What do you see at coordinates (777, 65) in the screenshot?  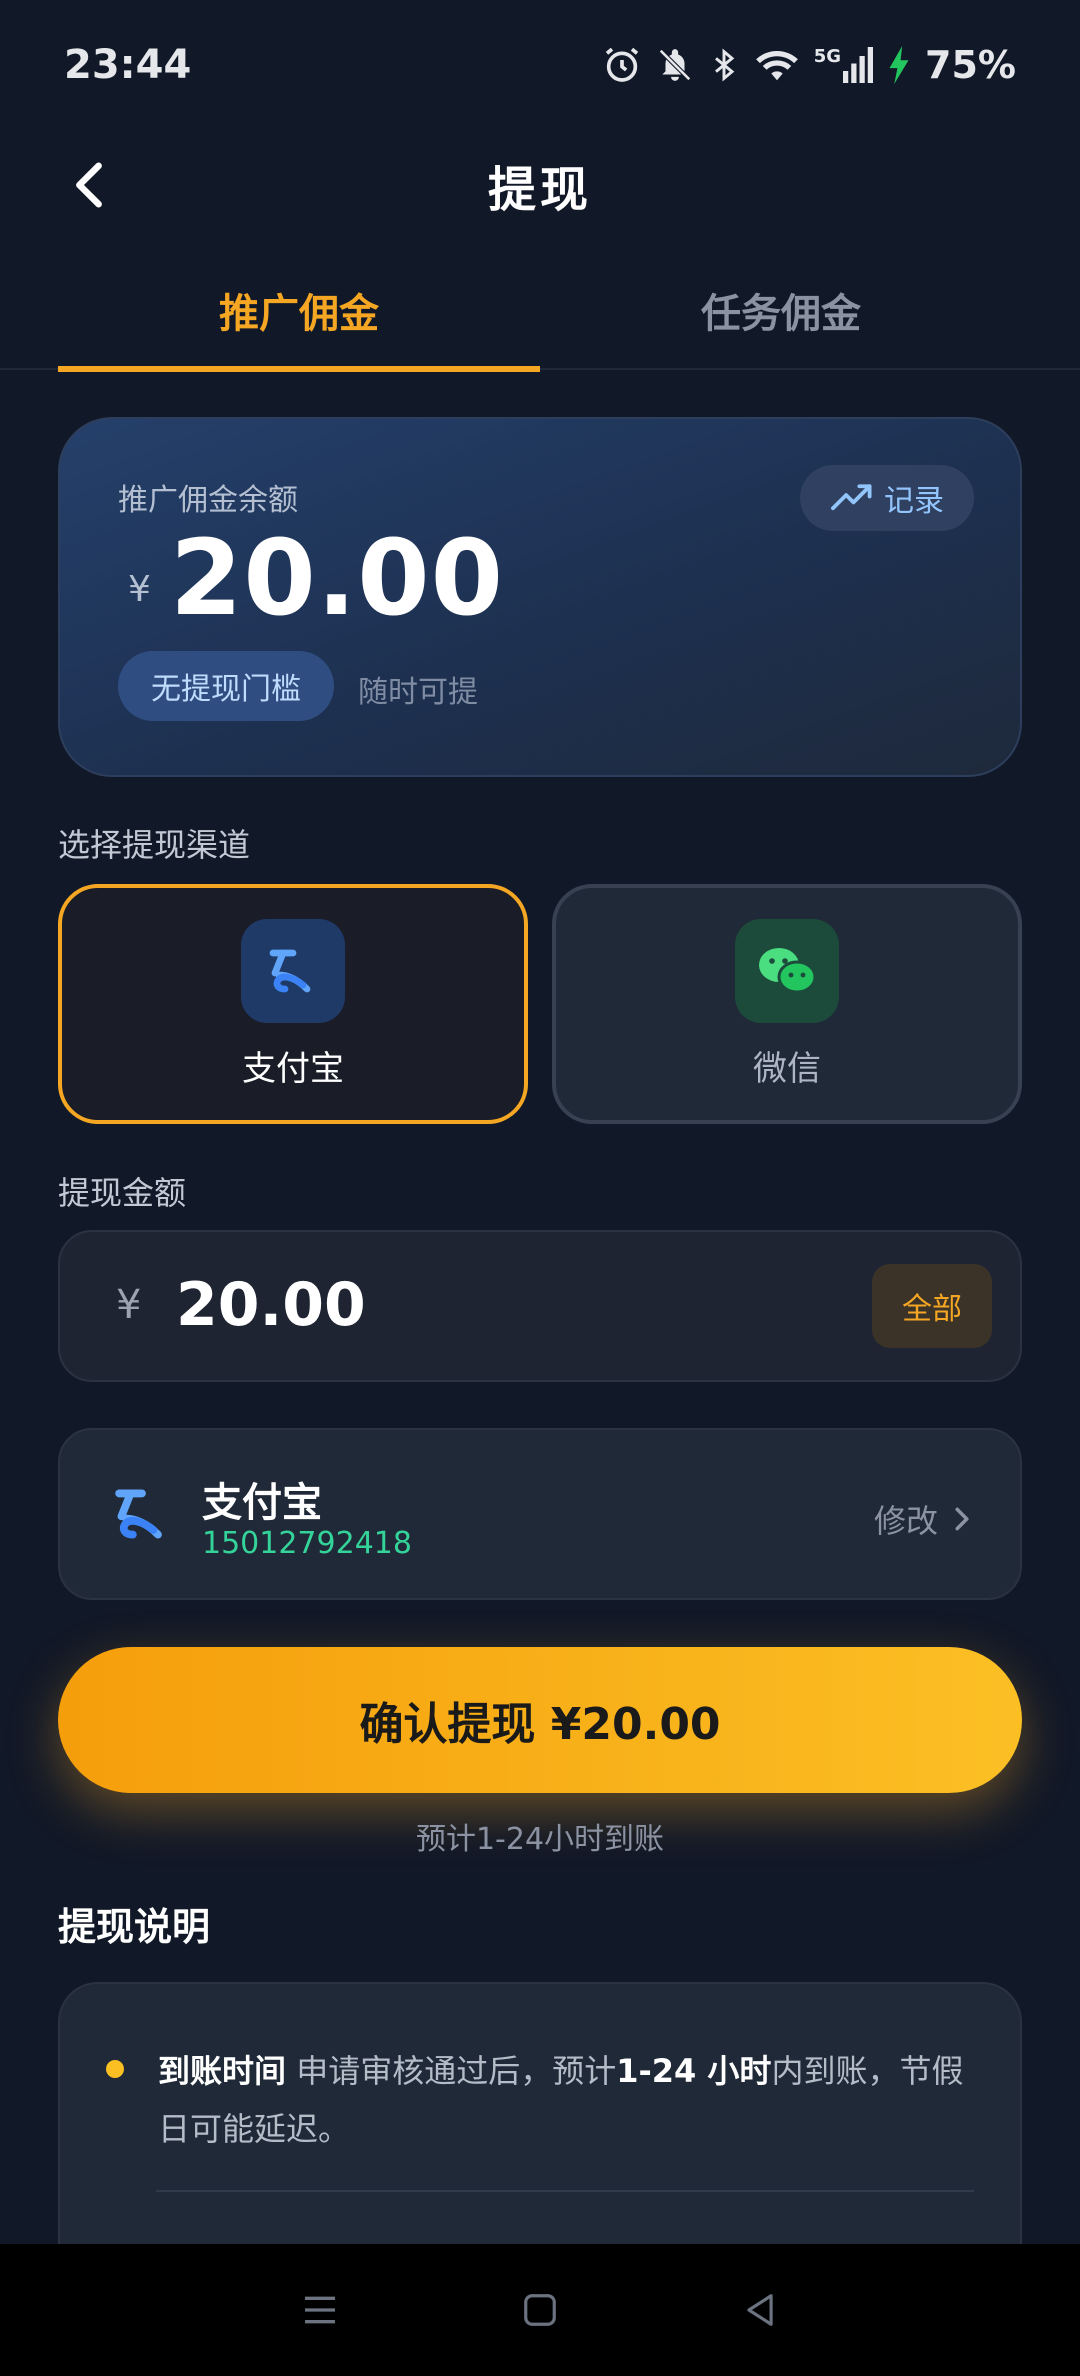 I see `wifi-icon` at bounding box center [777, 65].